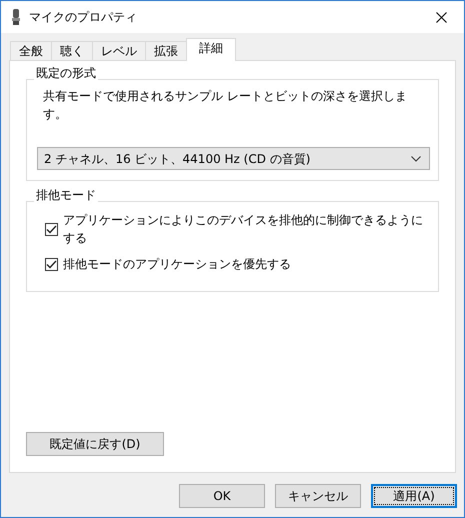 Image resolution: width=465 pixels, height=518 pixels. Describe the element at coordinates (222, 496) in the screenshot. I see `dialog-button: OK` at that location.